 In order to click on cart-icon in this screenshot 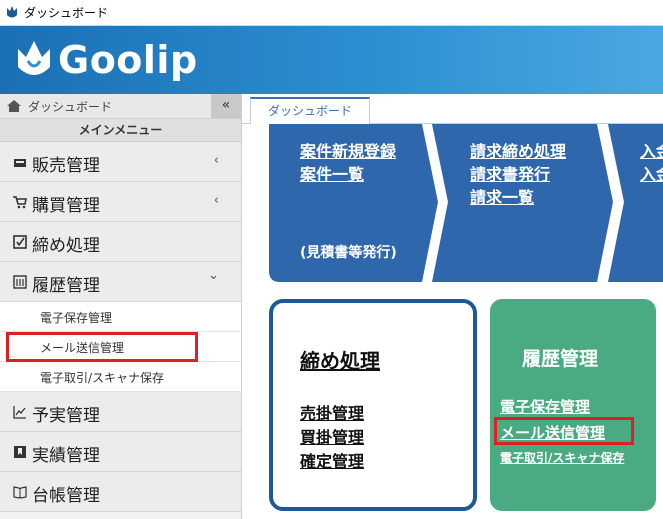, I will do `click(20, 202)`.